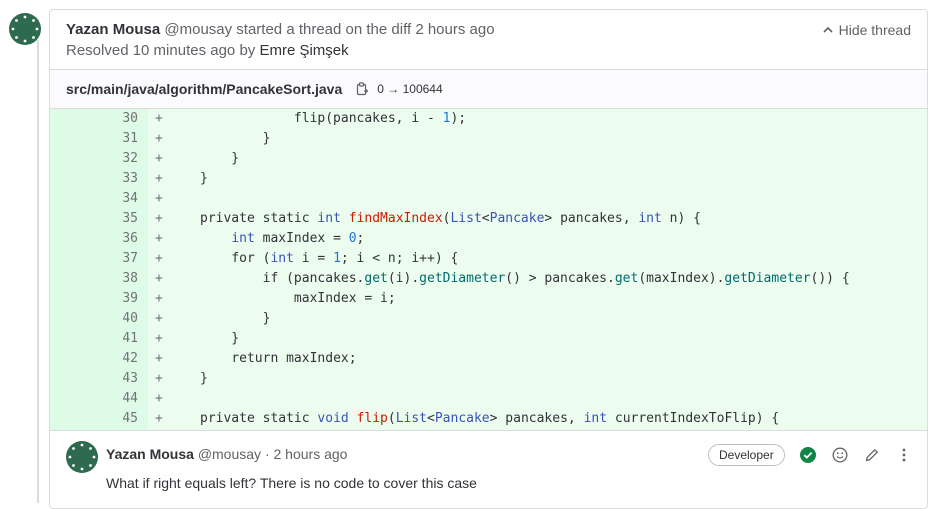  I want to click on line-number: 41, so click(94, 339).